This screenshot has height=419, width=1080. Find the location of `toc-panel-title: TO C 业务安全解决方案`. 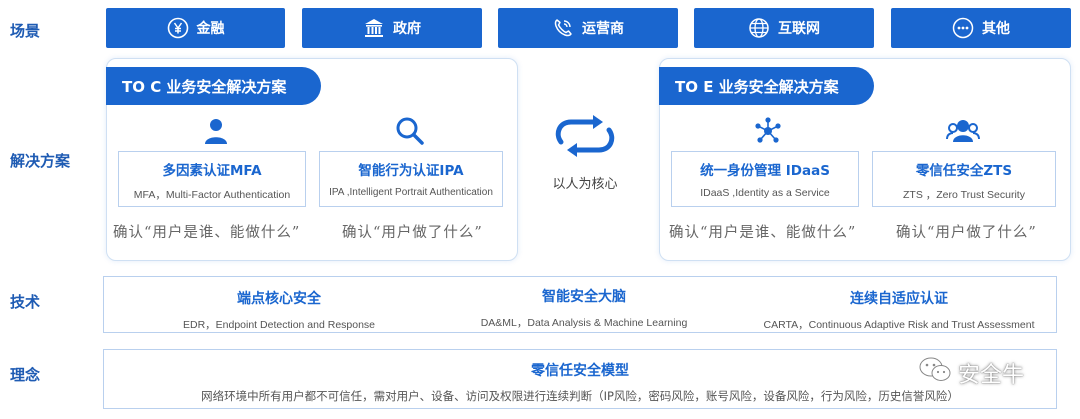

toc-panel-title: TO C 业务安全解决方案 is located at coordinates (213, 86).